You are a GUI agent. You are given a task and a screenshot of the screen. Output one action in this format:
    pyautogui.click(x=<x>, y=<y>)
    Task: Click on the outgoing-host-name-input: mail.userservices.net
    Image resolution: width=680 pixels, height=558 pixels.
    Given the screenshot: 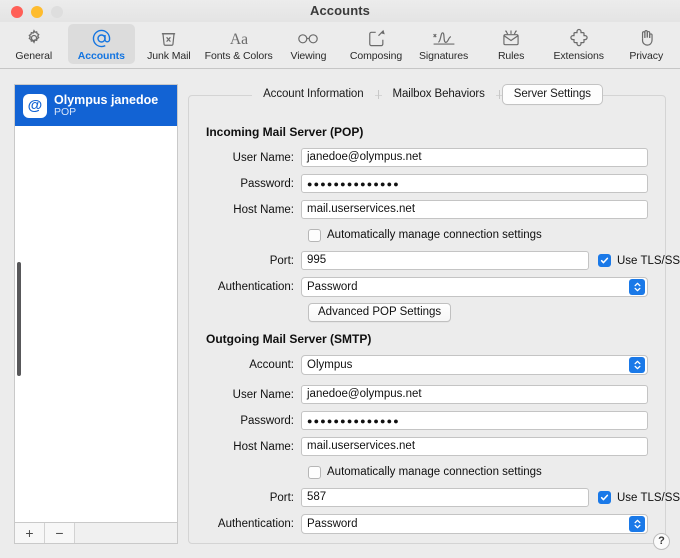 What is the action you would take?
    pyautogui.click(x=474, y=446)
    